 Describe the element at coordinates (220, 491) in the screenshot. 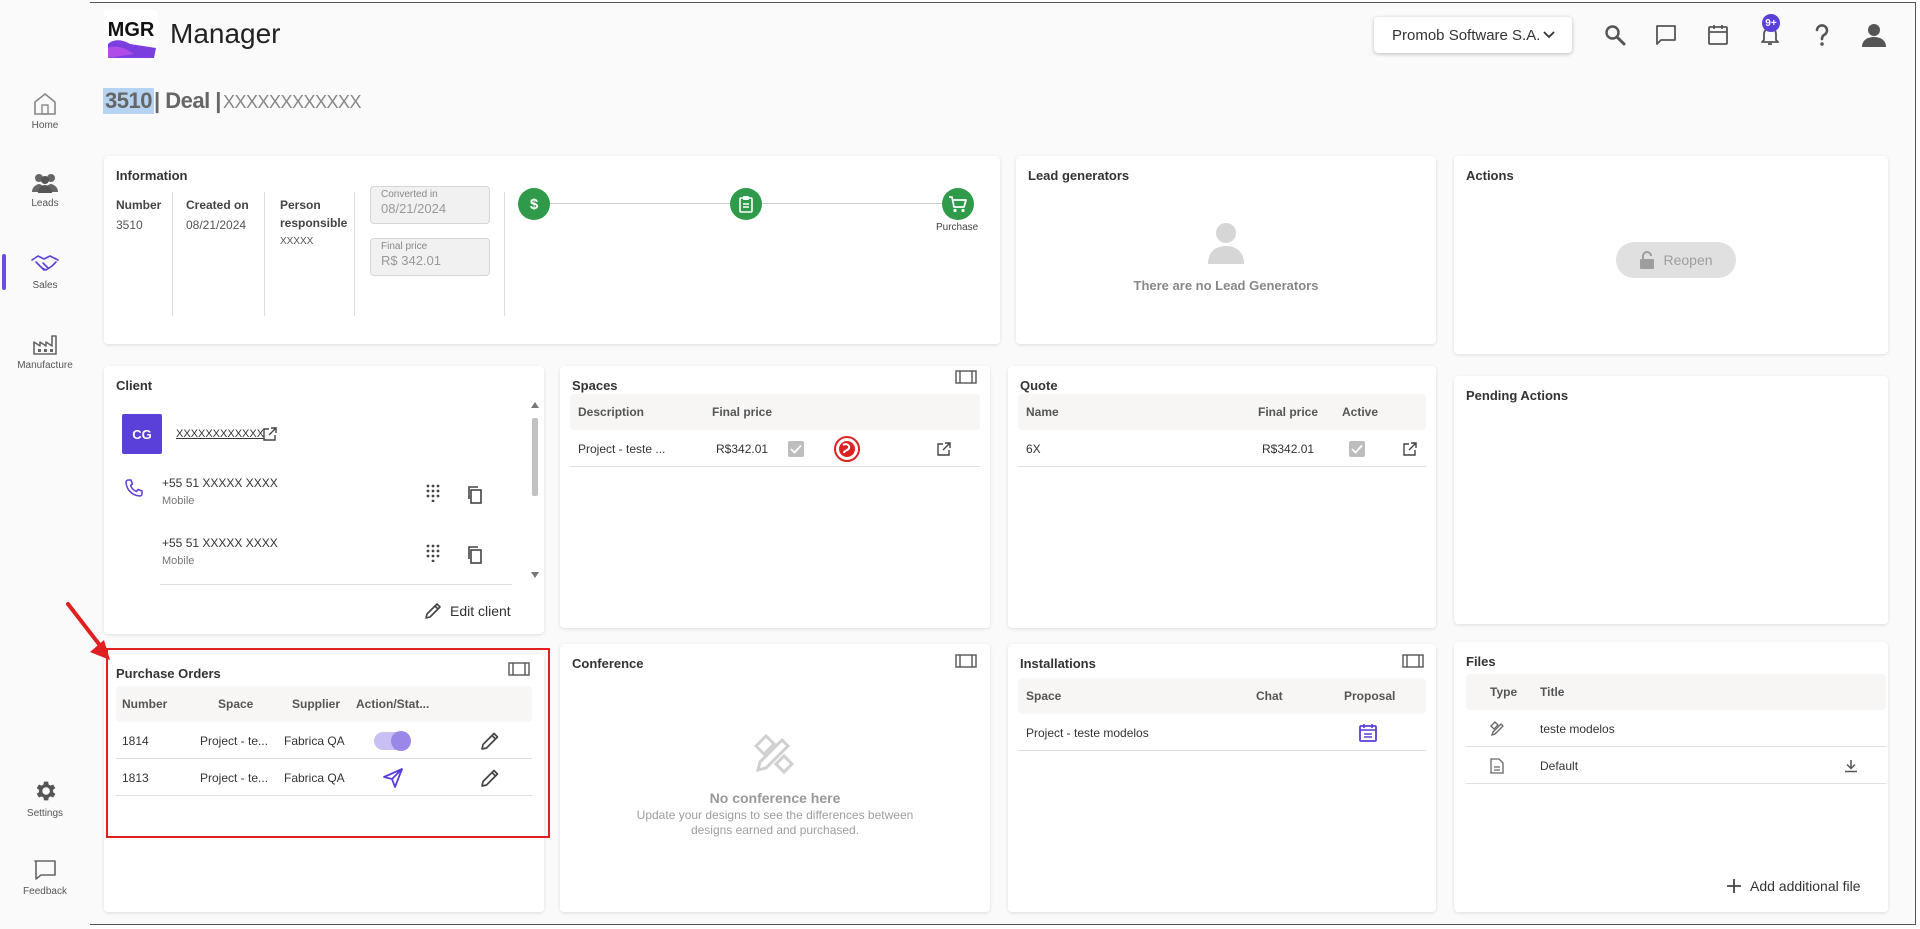

I see `phone-entry: +55 51 XXXXX XXXX Mobile` at that location.